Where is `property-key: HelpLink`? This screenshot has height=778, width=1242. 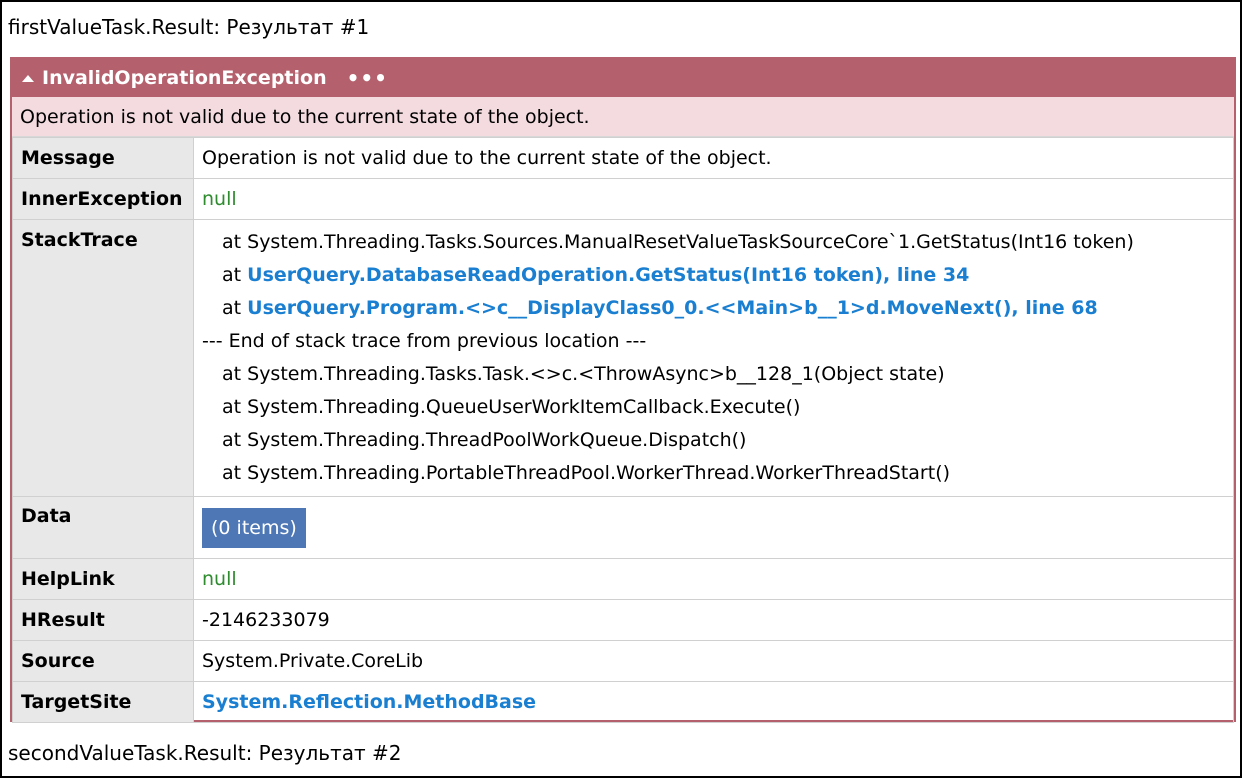 property-key: HelpLink is located at coordinates (103, 579).